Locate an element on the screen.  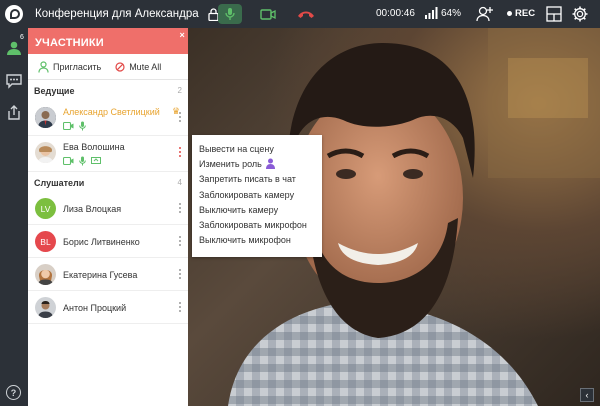
participant-row: Антон Процкий is located at coordinates (108, 307).